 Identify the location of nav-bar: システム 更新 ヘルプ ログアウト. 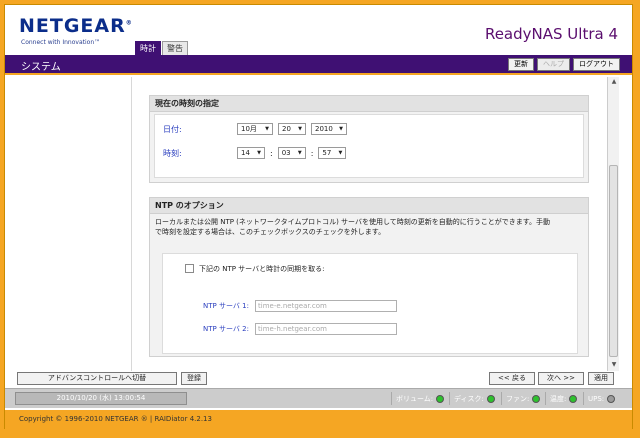
(318, 65).